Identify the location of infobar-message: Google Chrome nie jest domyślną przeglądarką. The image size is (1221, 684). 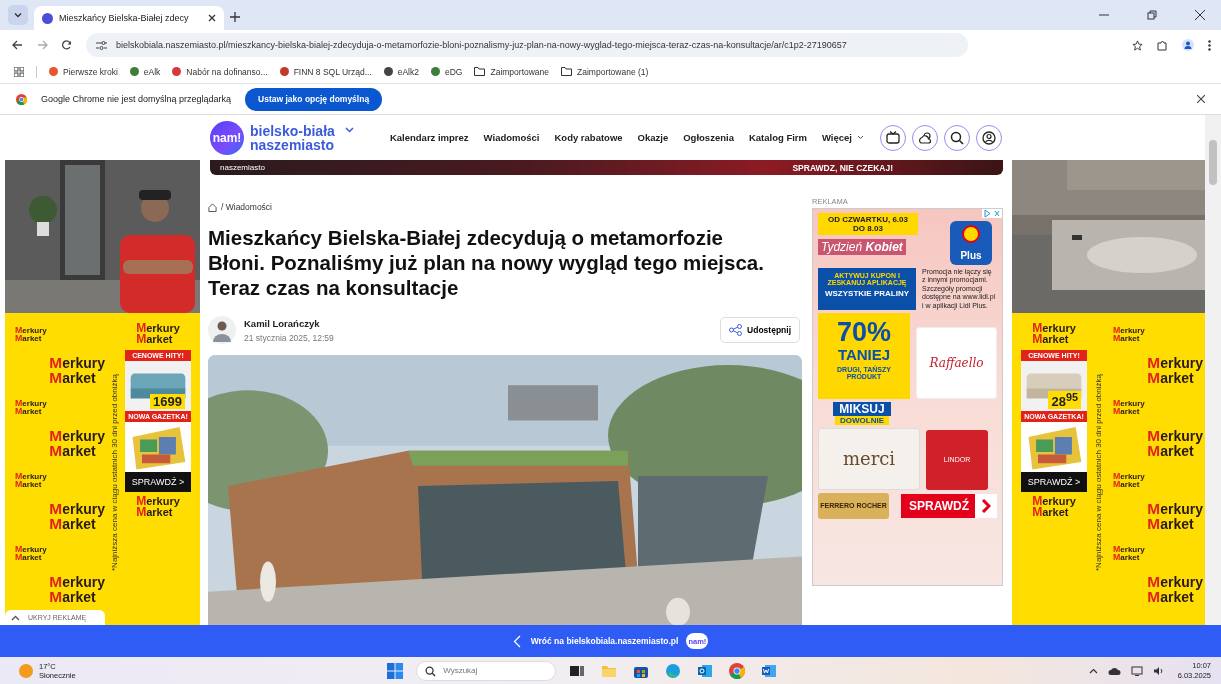
(136, 99).